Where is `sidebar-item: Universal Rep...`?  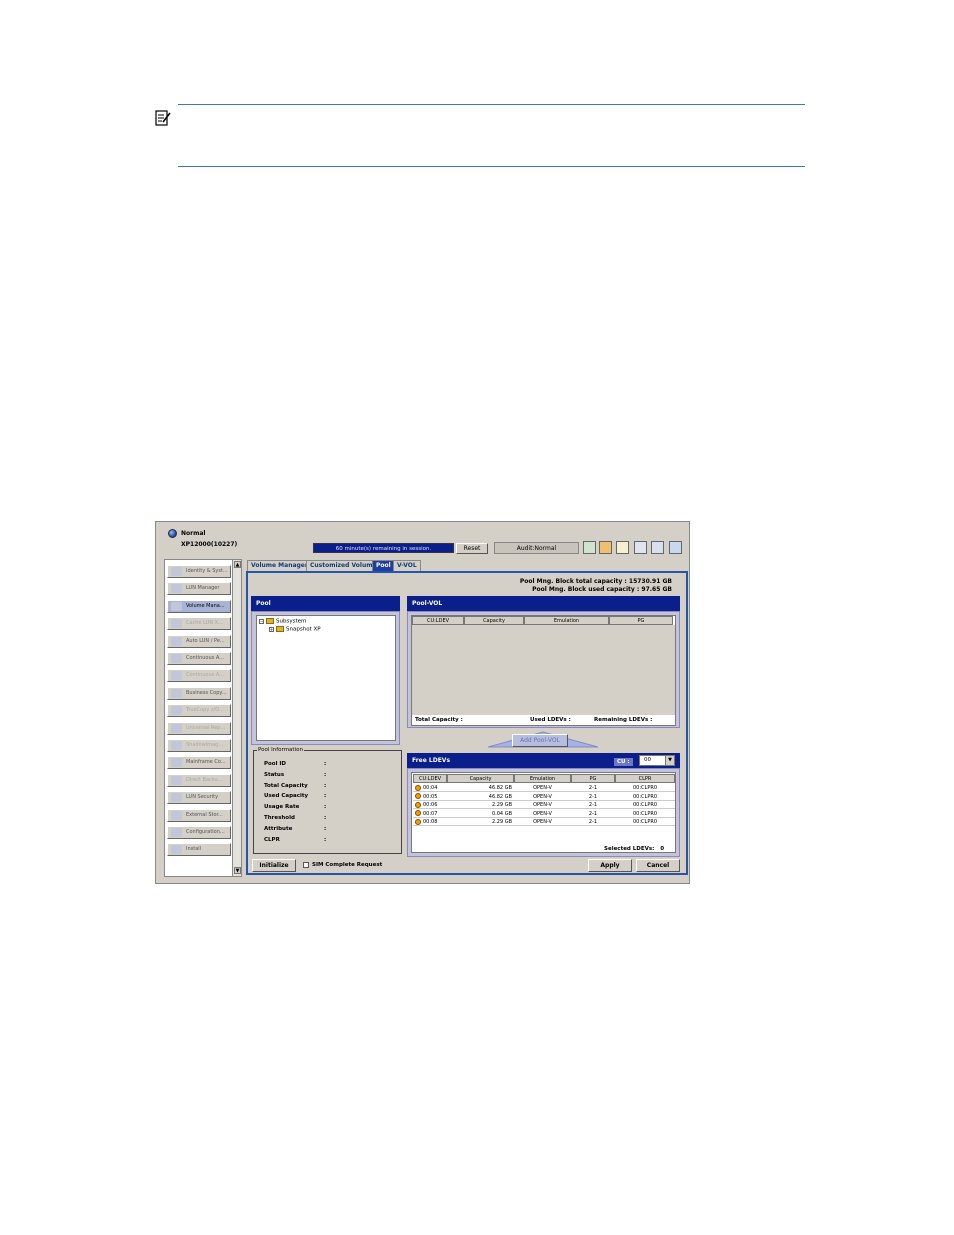 sidebar-item: Universal Rep... is located at coordinates (199, 728).